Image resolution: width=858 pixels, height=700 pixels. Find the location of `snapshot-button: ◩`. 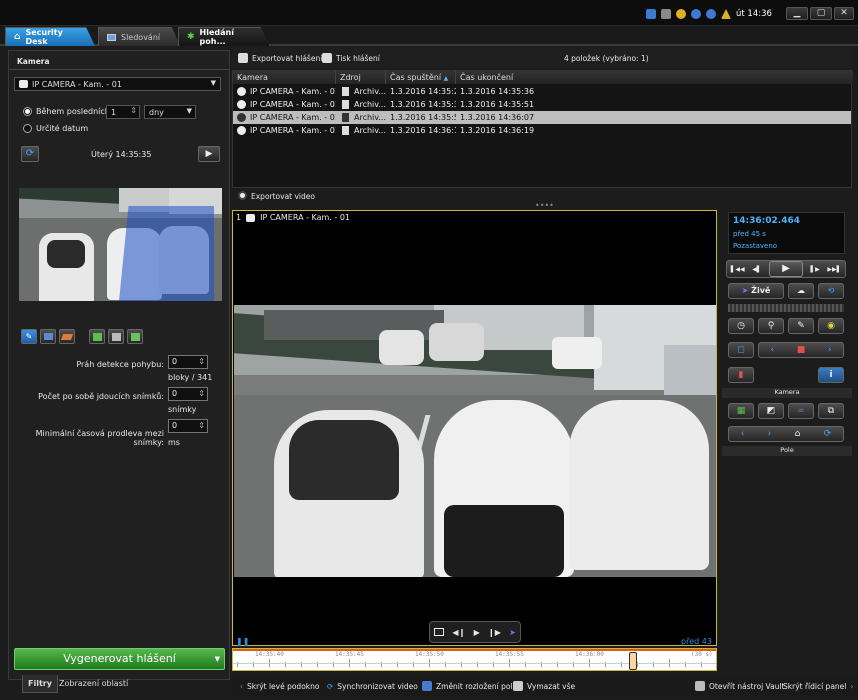

snapshot-button: ◩ is located at coordinates (771, 411).